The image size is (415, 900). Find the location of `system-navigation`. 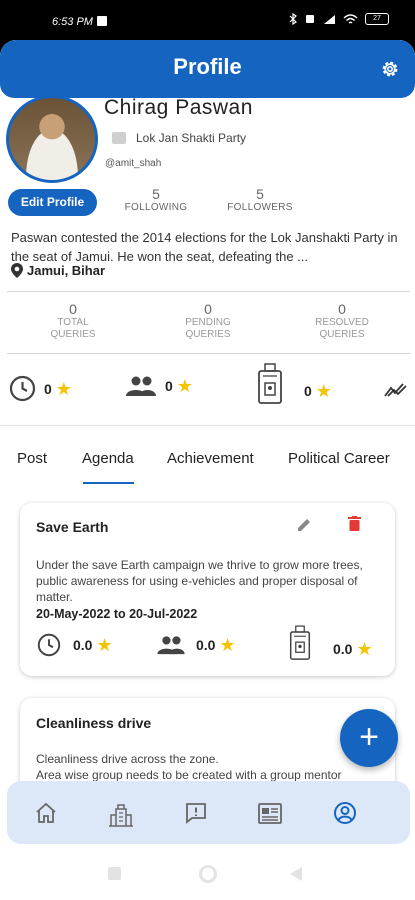

system-navigation is located at coordinates (207, 872).